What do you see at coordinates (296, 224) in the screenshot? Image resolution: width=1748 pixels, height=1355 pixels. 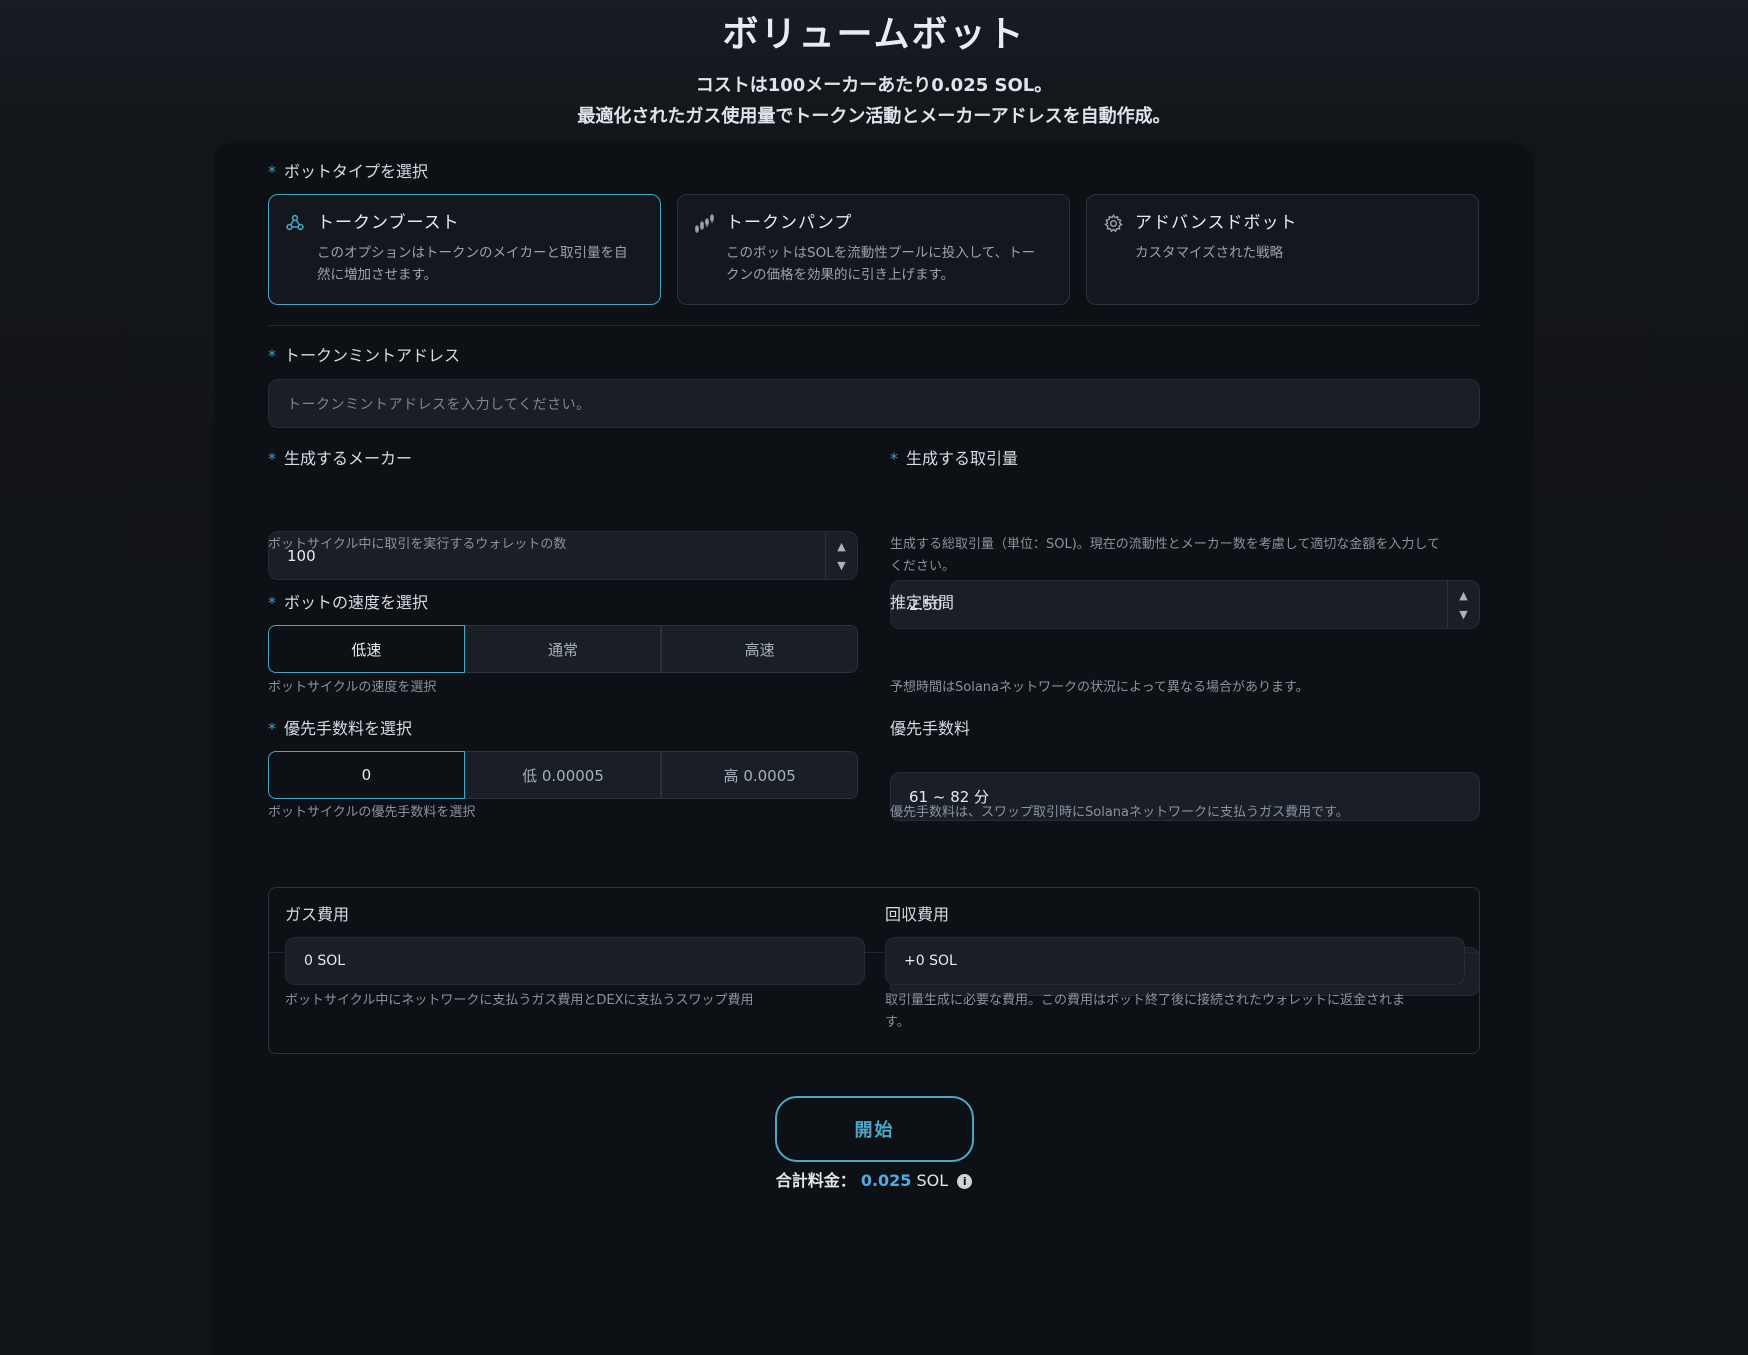 I see `network-nodes-icon` at bounding box center [296, 224].